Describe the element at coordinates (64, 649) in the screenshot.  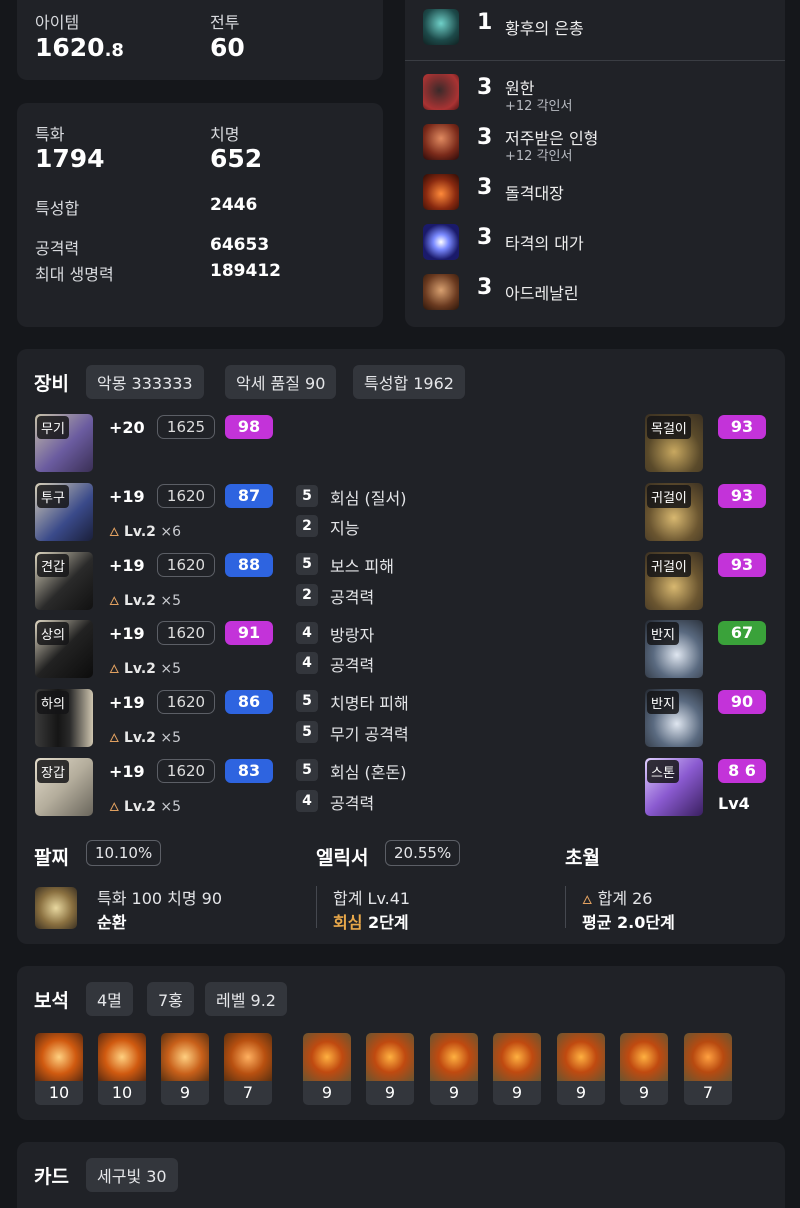
I see `chest-slot: 상의` at that location.